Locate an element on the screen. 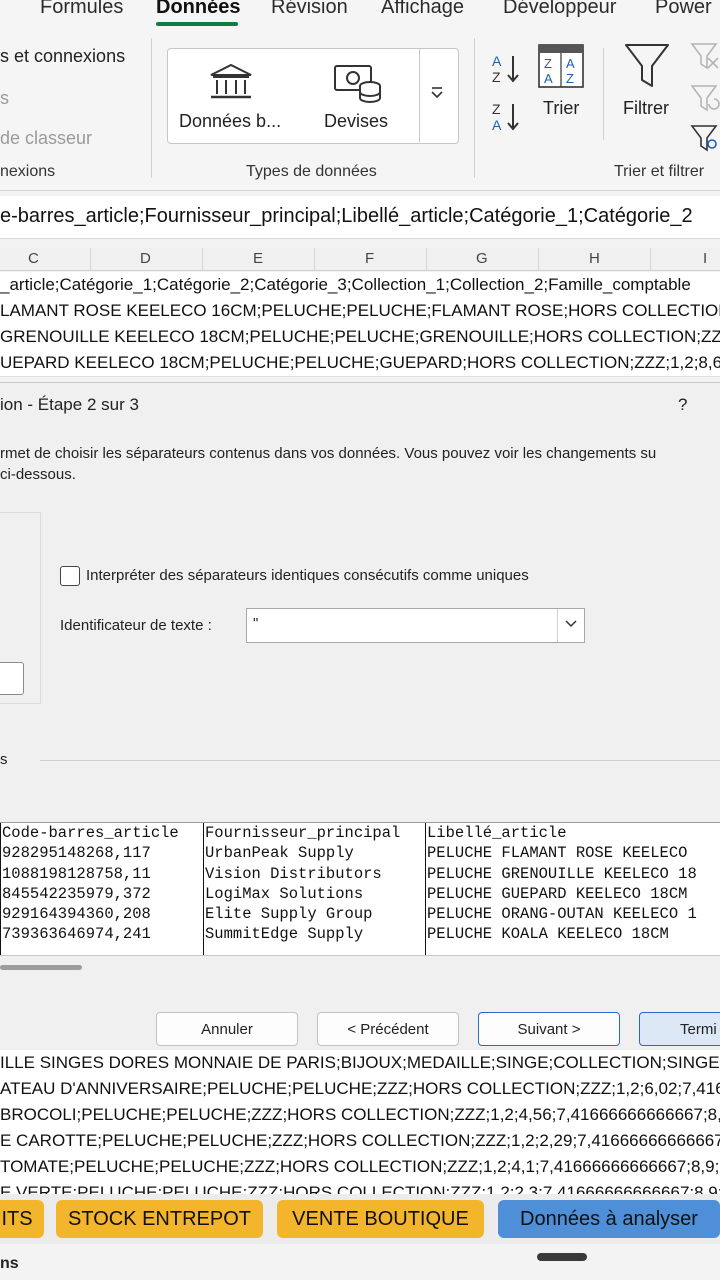 The width and height of the screenshot is (720, 1280). dropdown-button is located at coordinates (570, 625).